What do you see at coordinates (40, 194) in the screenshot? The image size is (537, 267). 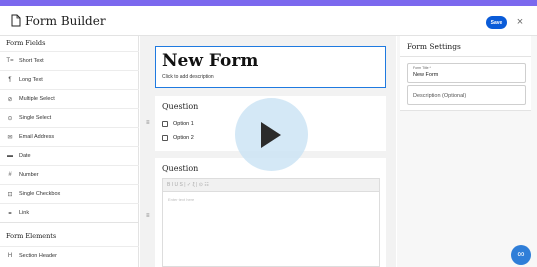 I see `sidebar-item-label: Single Checkbox` at bounding box center [40, 194].